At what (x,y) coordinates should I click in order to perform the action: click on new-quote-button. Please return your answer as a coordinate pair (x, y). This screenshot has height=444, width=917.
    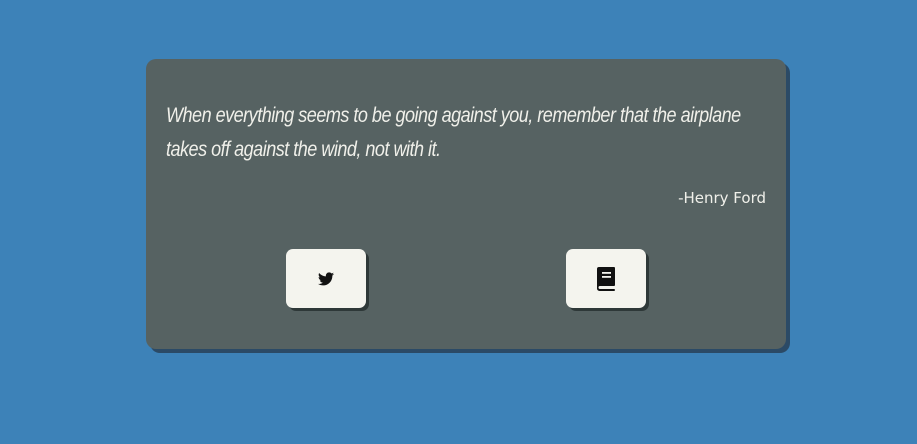
    Looking at the image, I should click on (606, 278).